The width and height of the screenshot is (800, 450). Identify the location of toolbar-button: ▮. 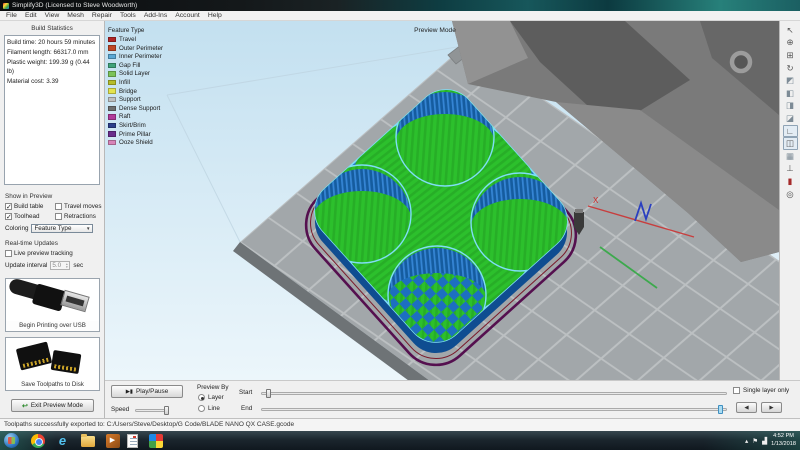
(790, 181).